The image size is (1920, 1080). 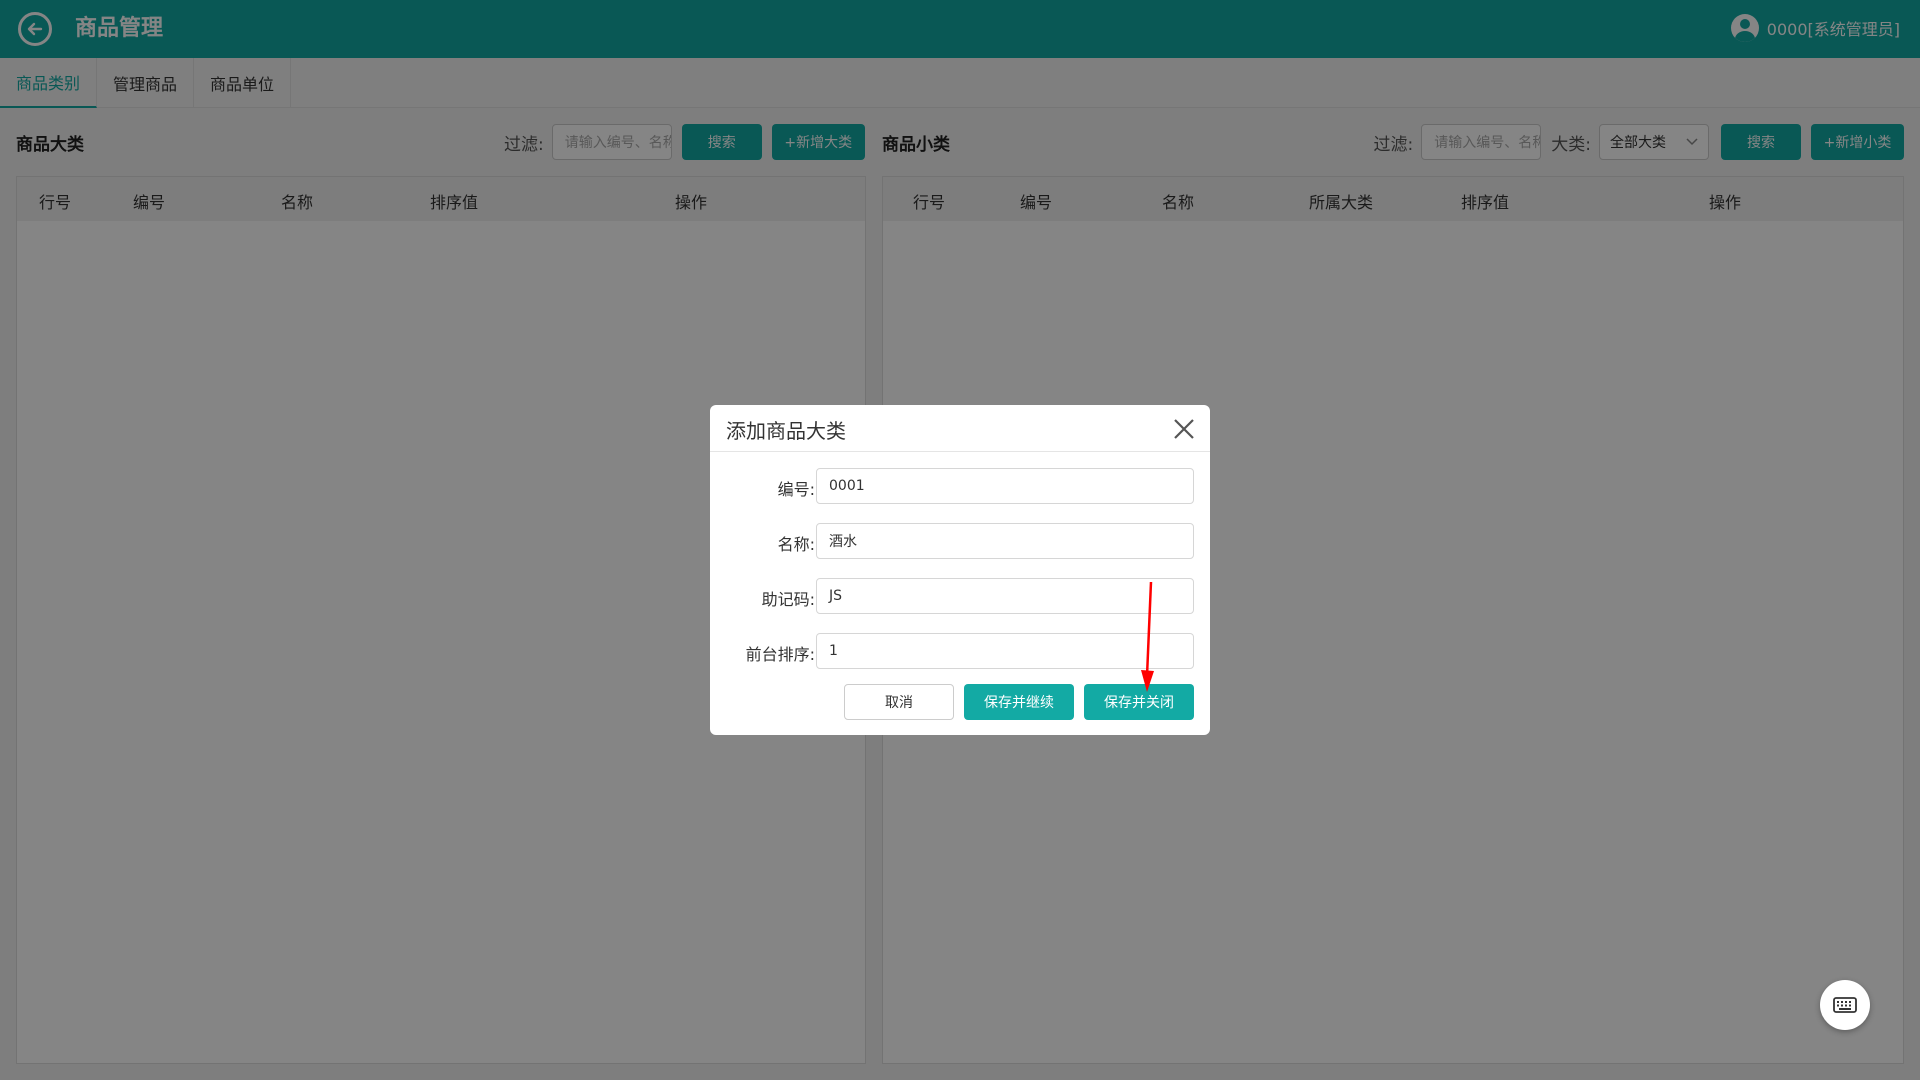 I want to click on code-input: 0001, so click(x=1005, y=486).